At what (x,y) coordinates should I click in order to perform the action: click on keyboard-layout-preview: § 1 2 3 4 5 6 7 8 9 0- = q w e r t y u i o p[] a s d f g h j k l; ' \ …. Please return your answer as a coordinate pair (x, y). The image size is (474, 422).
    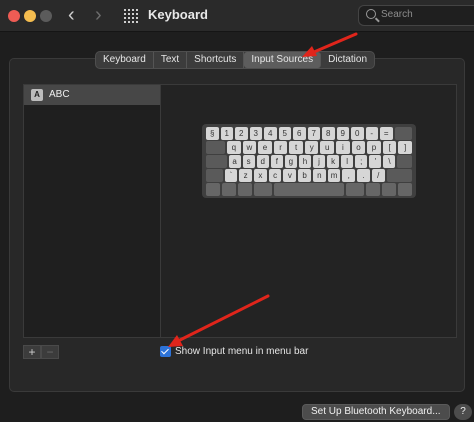
    Looking at the image, I should click on (309, 161).